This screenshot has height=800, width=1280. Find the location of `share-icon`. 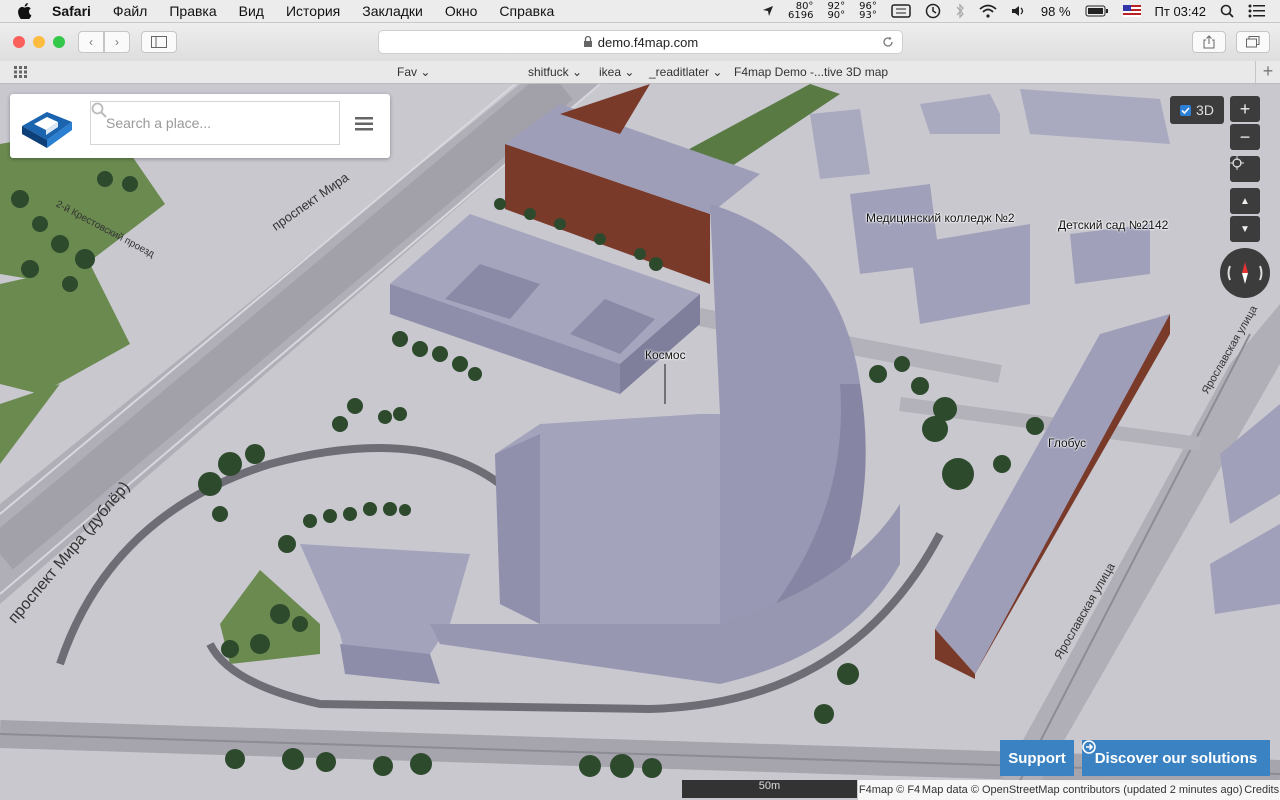

share-icon is located at coordinates (1209, 42).